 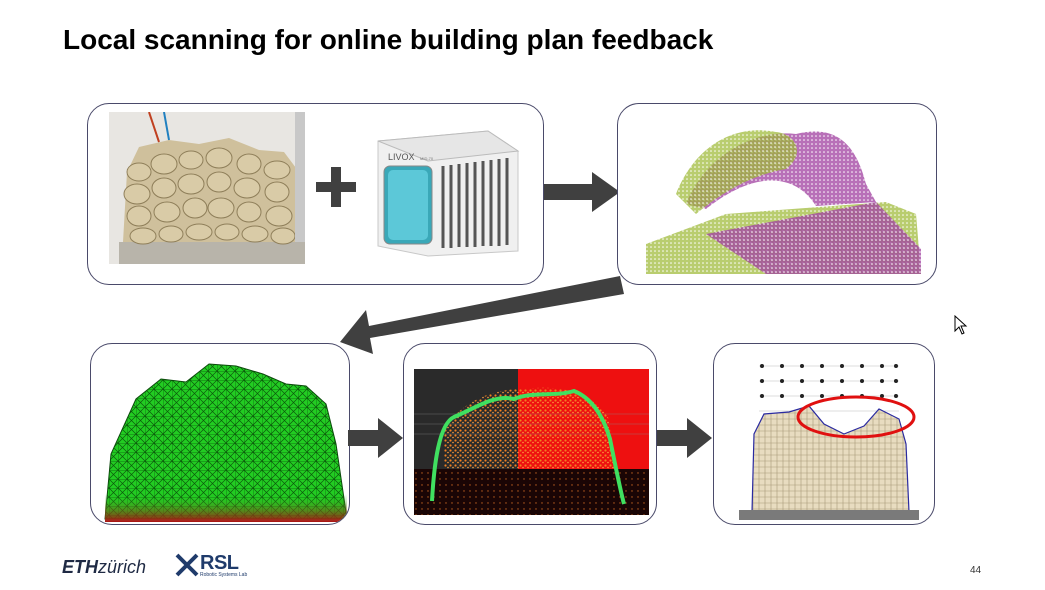 I want to click on livox-sensor-image: LIVOX MID-70, so click(x=448, y=193).